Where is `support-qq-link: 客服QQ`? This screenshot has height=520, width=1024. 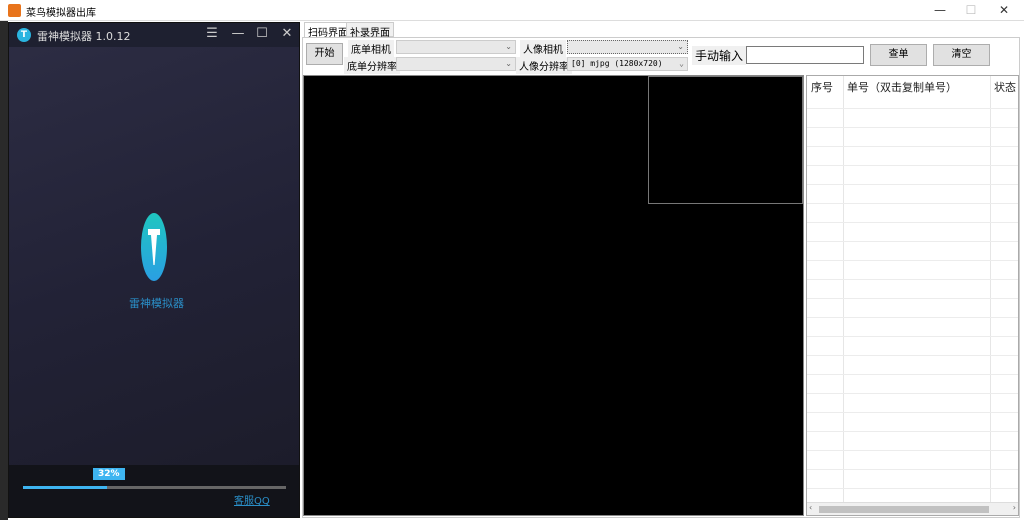
support-qq-link: 客服QQ is located at coordinates (252, 499).